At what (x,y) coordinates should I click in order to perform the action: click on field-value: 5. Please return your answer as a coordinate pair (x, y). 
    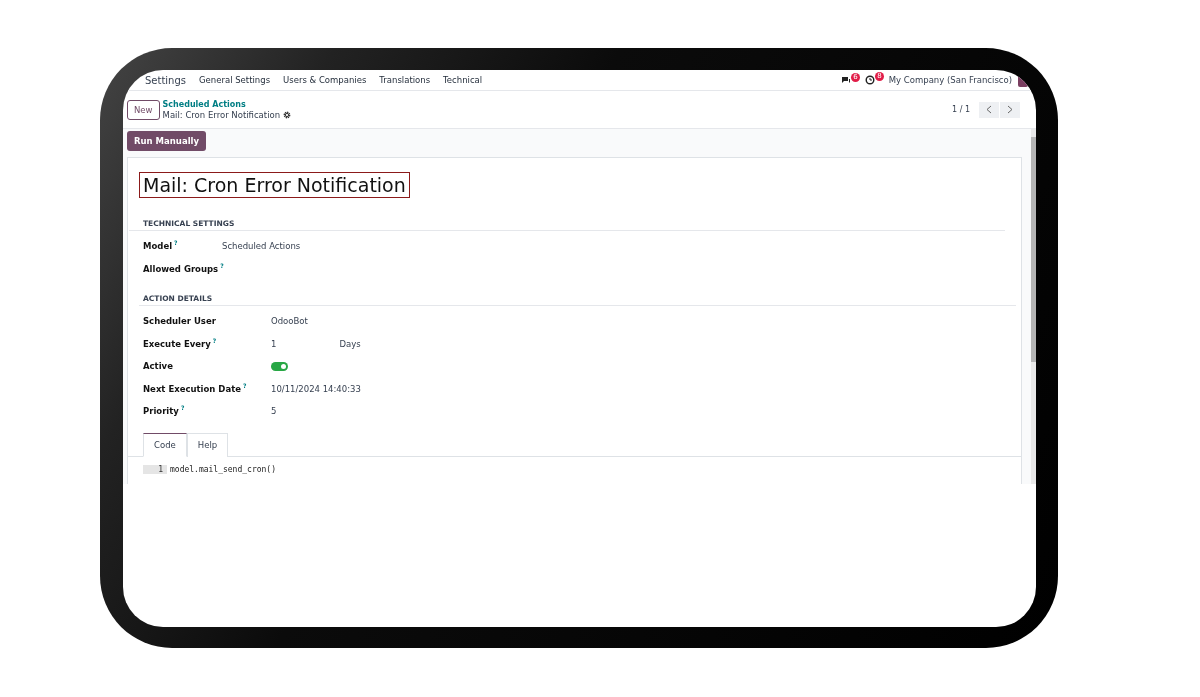
    Looking at the image, I should click on (274, 411).